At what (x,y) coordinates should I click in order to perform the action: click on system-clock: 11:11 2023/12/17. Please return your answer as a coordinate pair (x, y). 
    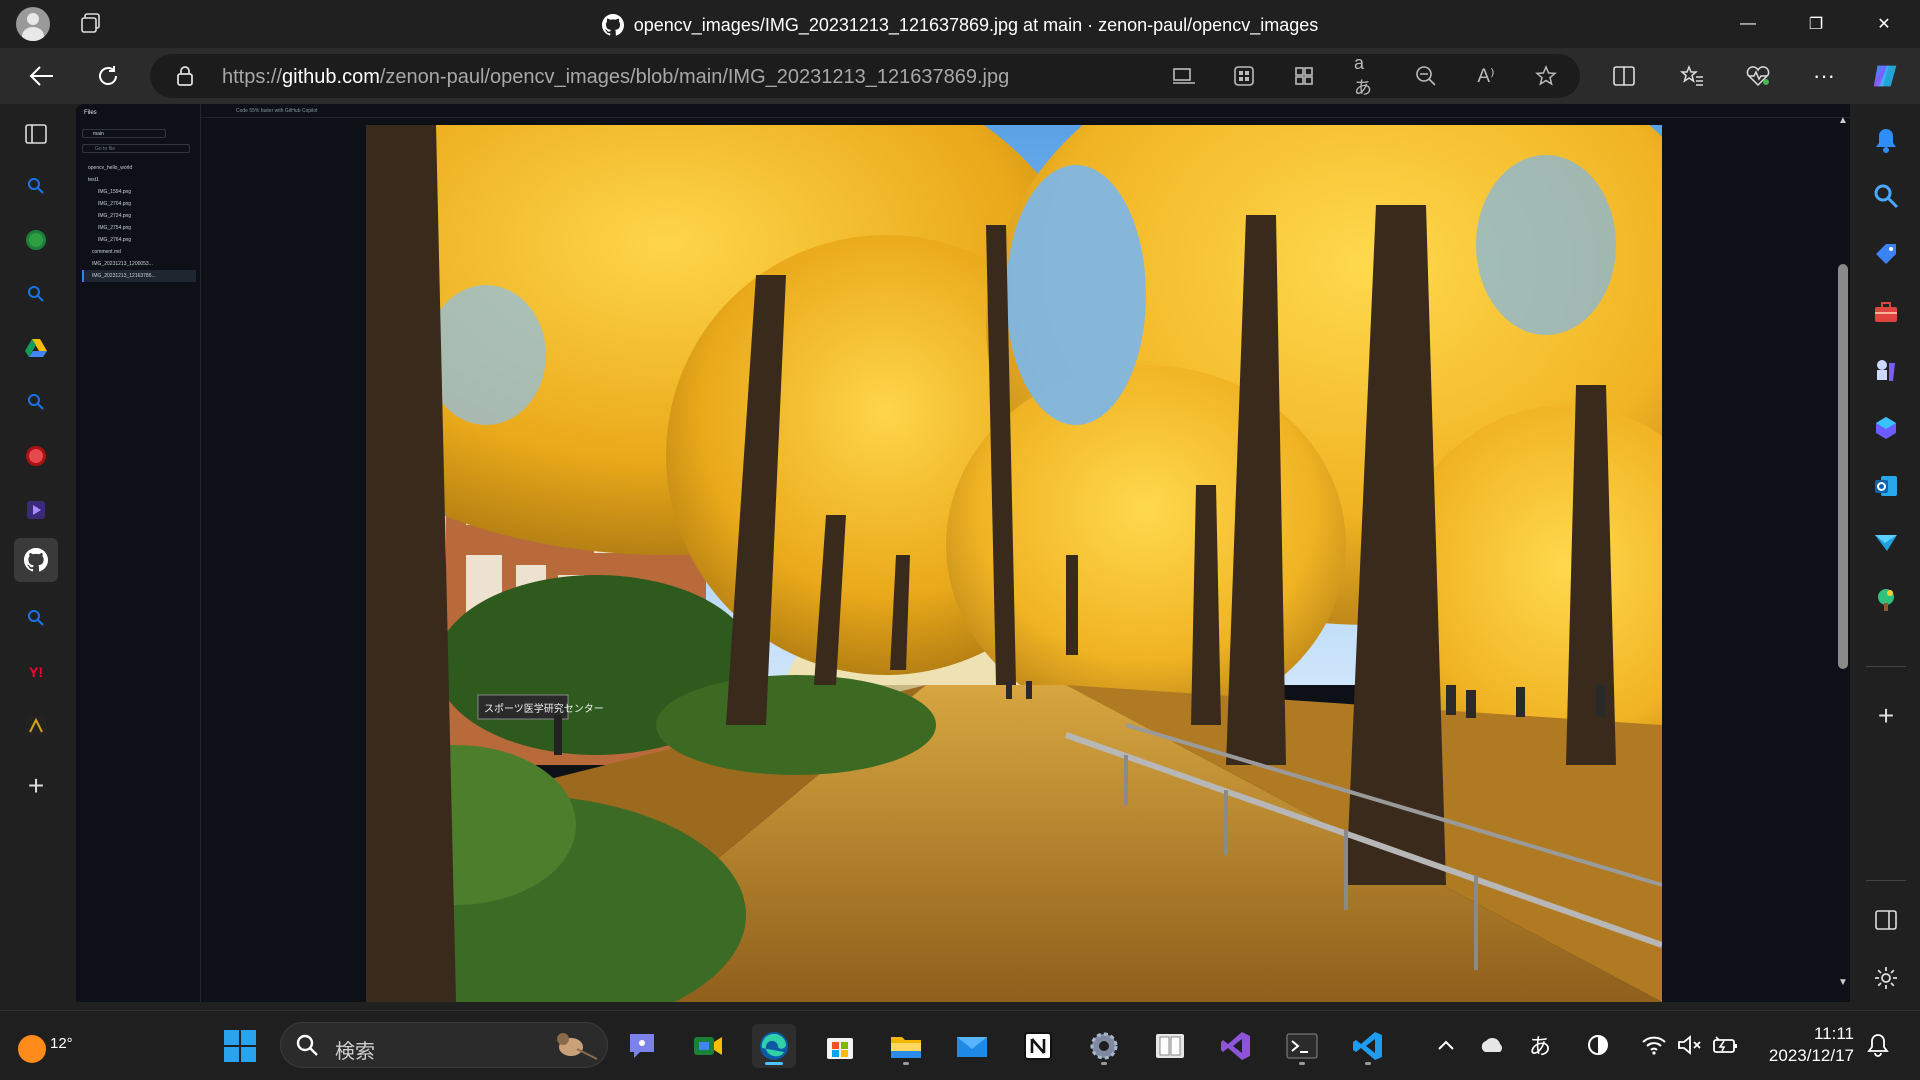
    Looking at the image, I should click on (1806, 1045).